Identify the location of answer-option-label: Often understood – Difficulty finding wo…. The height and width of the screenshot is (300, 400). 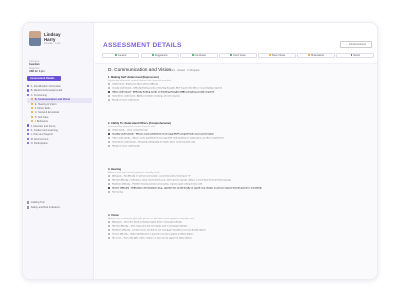
(163, 92).